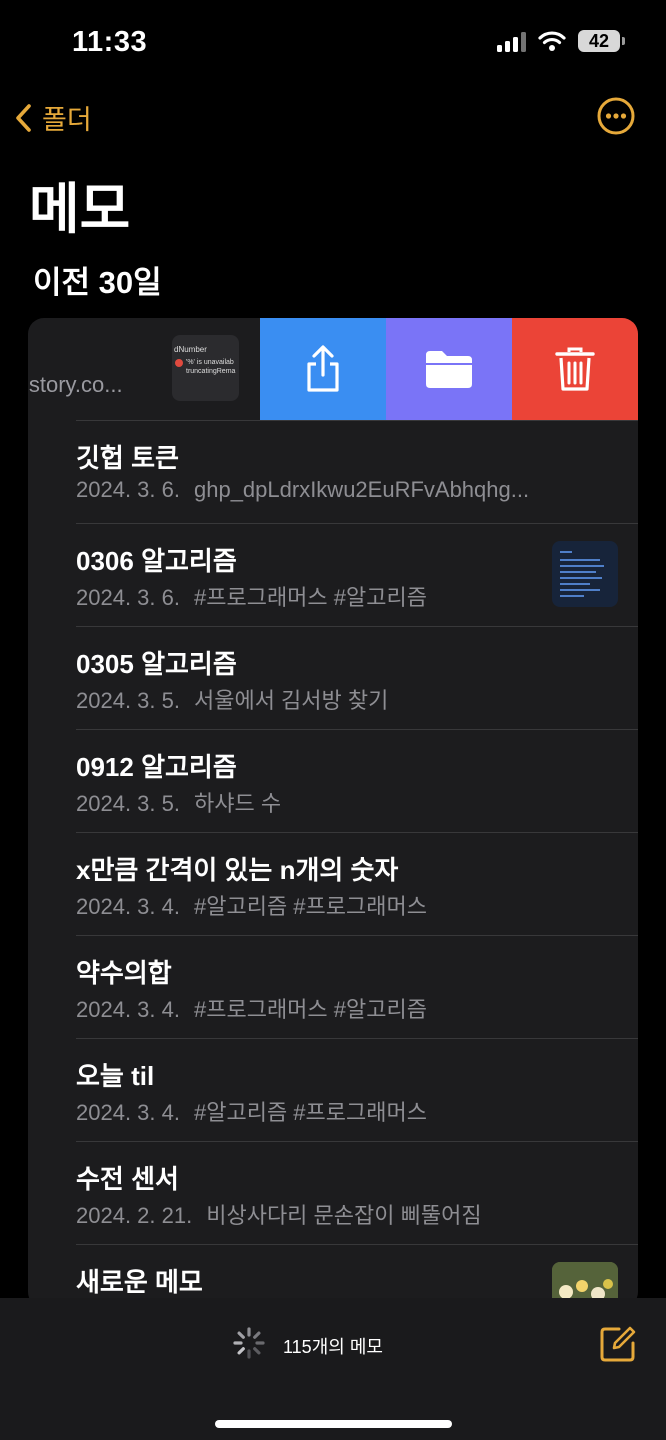  I want to click on more-options-icon, so click(616, 116).